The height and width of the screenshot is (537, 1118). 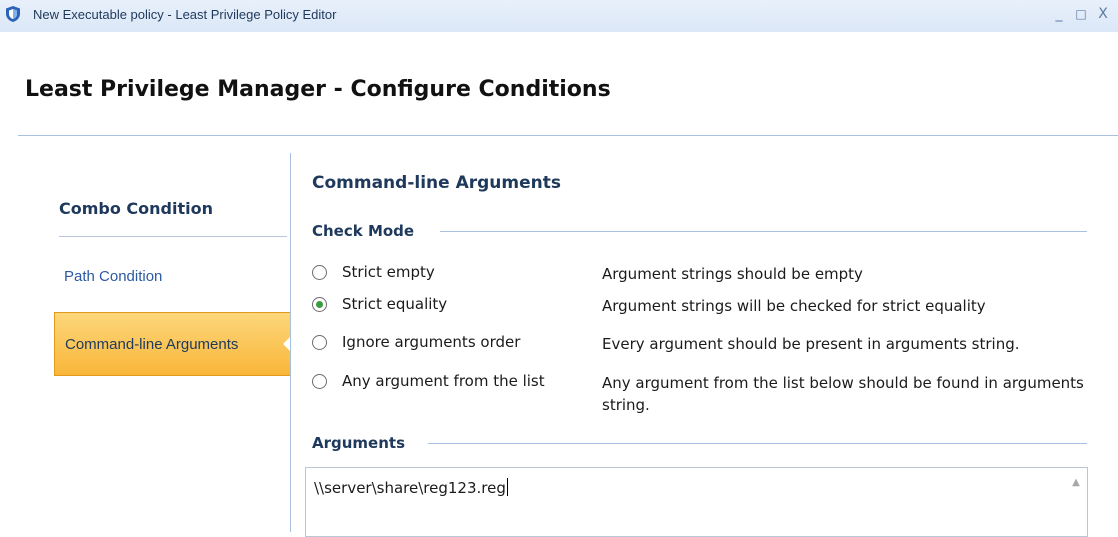 I want to click on sidebar-divider, so click(x=173, y=236).